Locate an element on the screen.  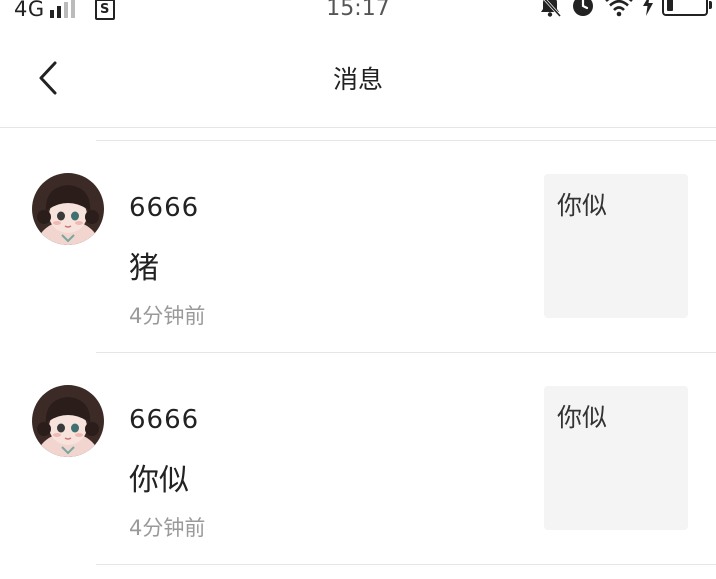
status-right is located at coordinates (625, 9).